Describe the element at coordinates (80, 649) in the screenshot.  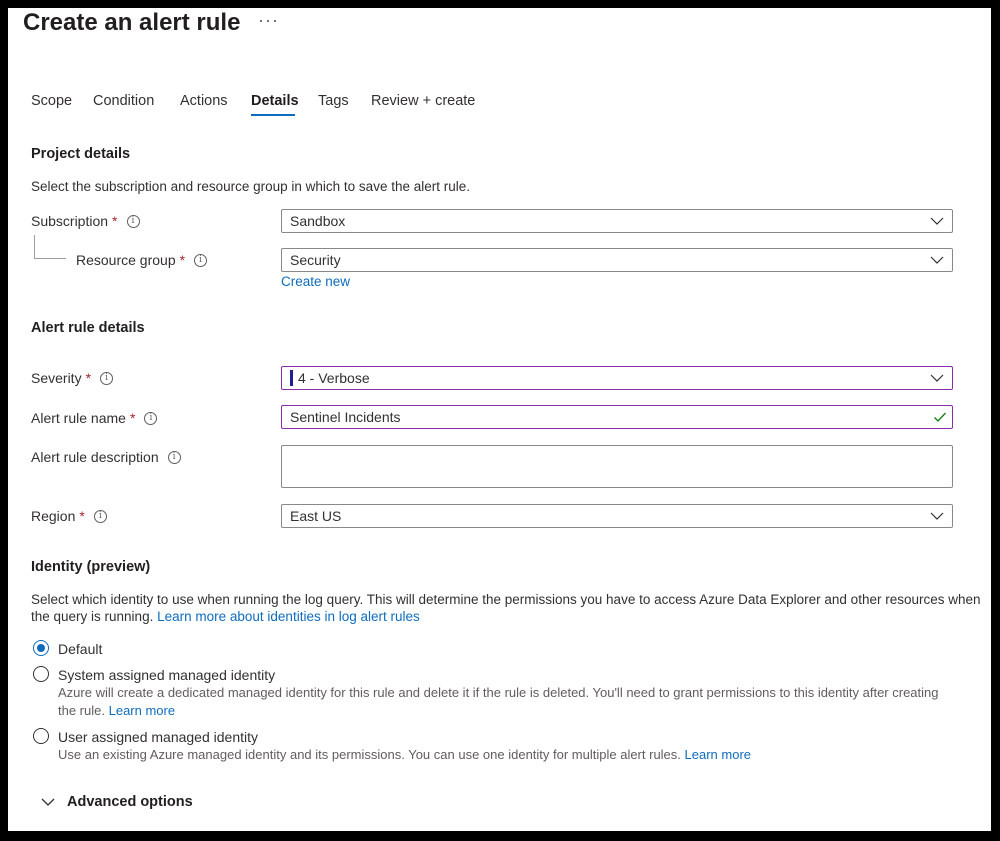
I see `radio-default-label: Default` at that location.